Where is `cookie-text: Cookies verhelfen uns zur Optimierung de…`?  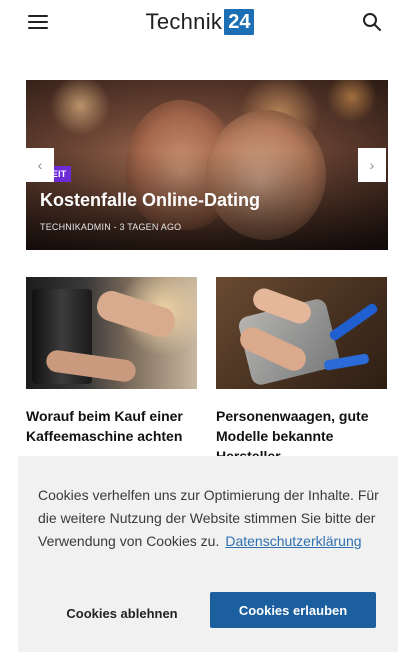
cookie-text: Cookies verhelfen uns zur Optimierung de… is located at coordinates (209, 518).